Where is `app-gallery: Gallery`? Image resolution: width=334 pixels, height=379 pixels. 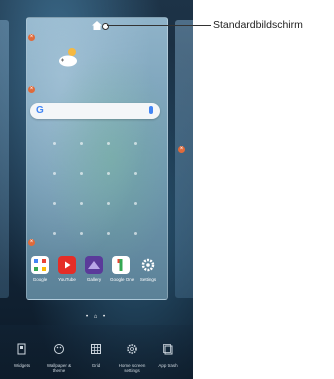 app-gallery: Gallery is located at coordinates (94, 269).